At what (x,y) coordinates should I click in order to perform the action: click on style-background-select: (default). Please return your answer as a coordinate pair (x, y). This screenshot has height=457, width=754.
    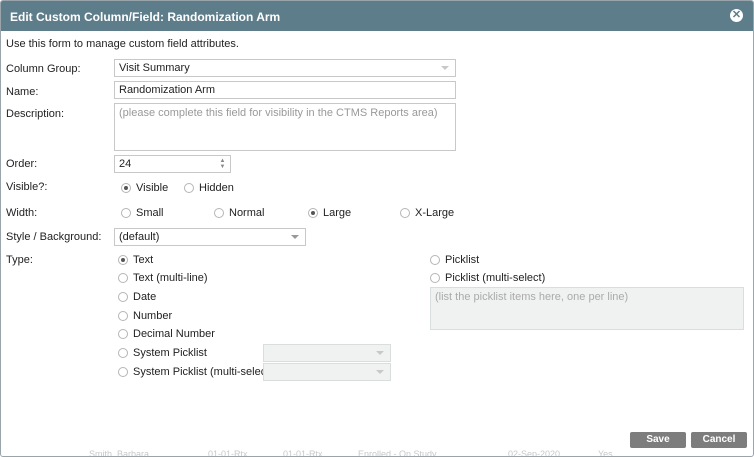
    Looking at the image, I should click on (210, 237).